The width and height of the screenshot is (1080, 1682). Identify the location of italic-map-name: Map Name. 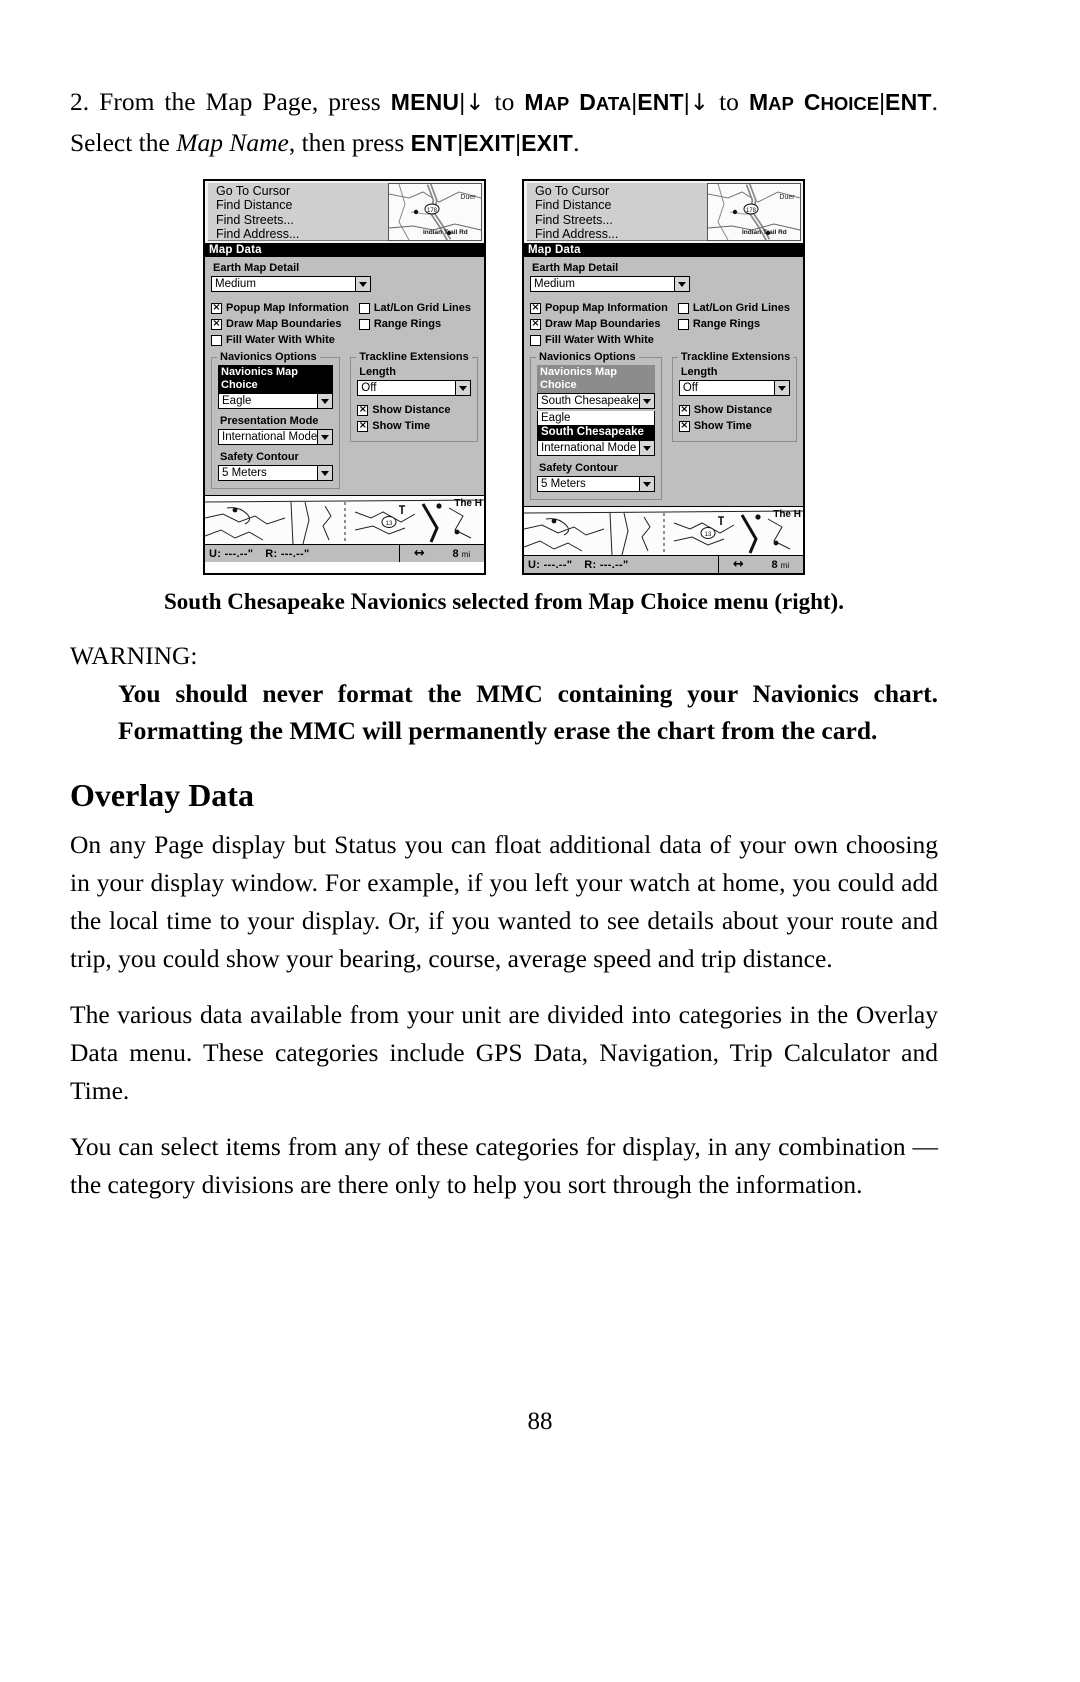
(232, 142).